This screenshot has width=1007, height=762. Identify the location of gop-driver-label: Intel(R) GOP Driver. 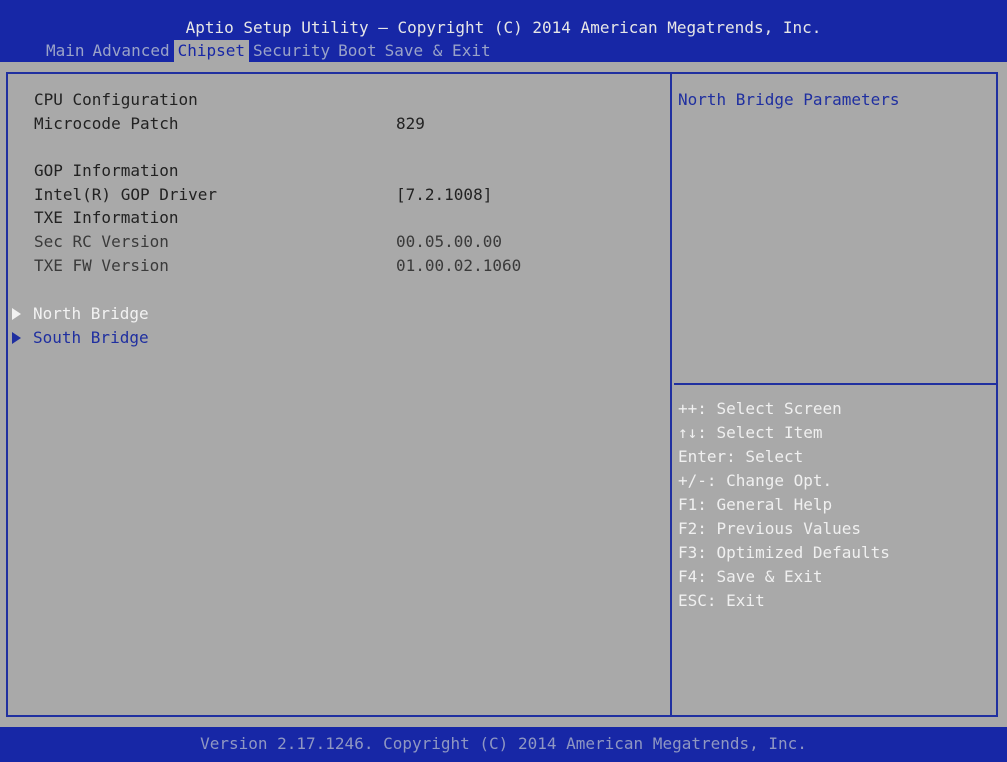
(126, 194).